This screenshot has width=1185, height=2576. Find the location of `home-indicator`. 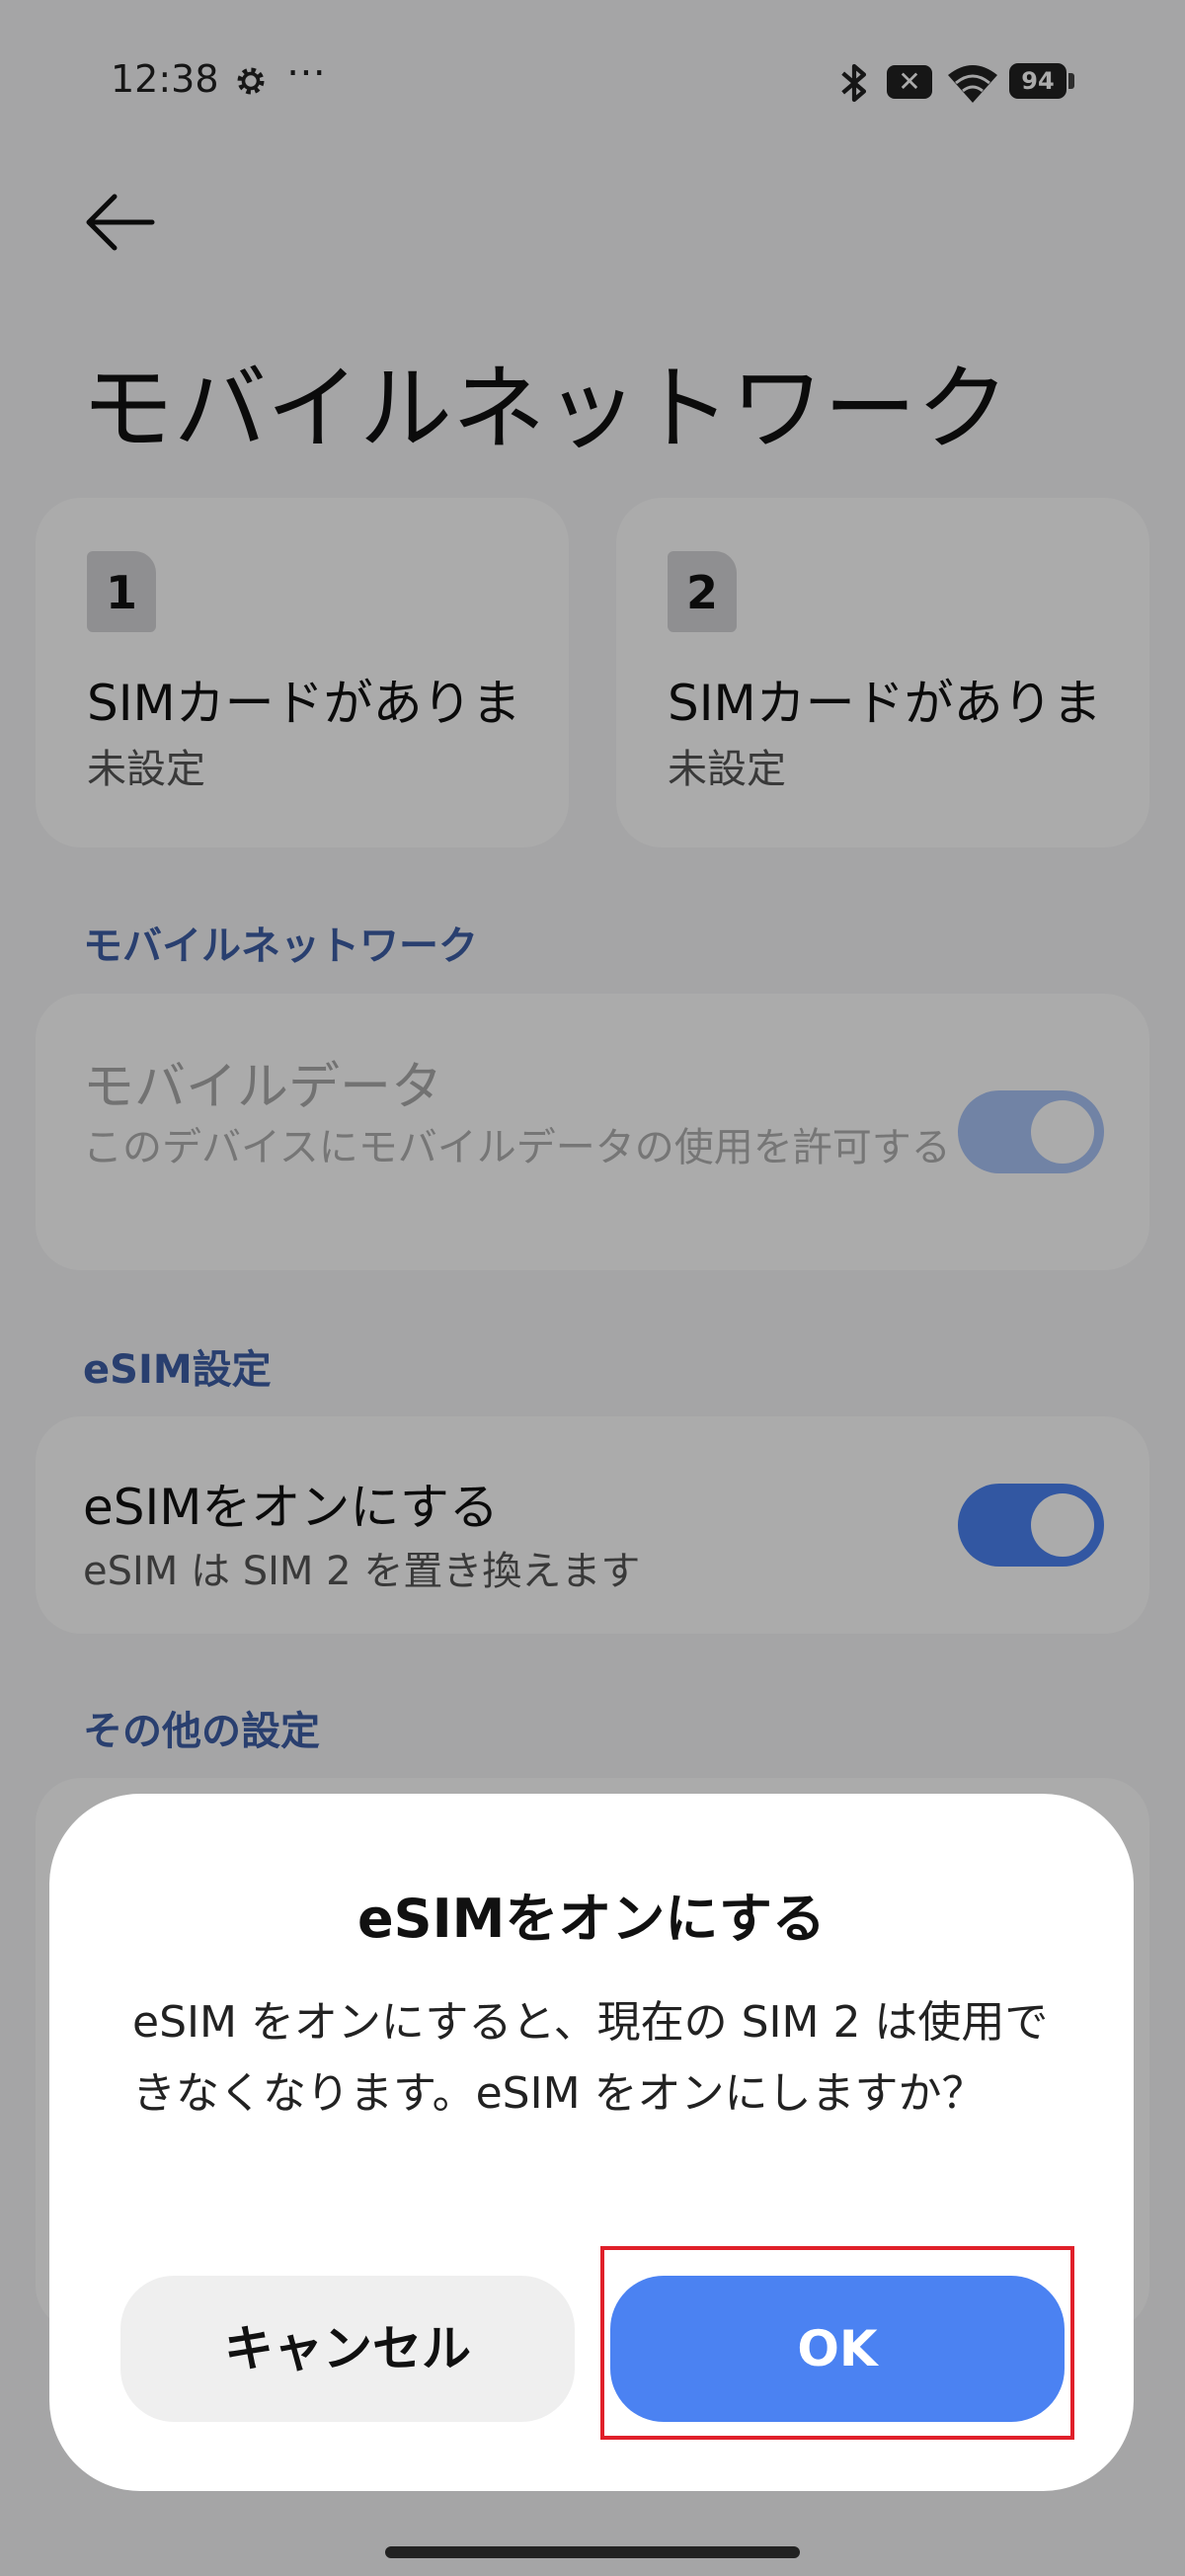

home-indicator is located at coordinates (592, 2552).